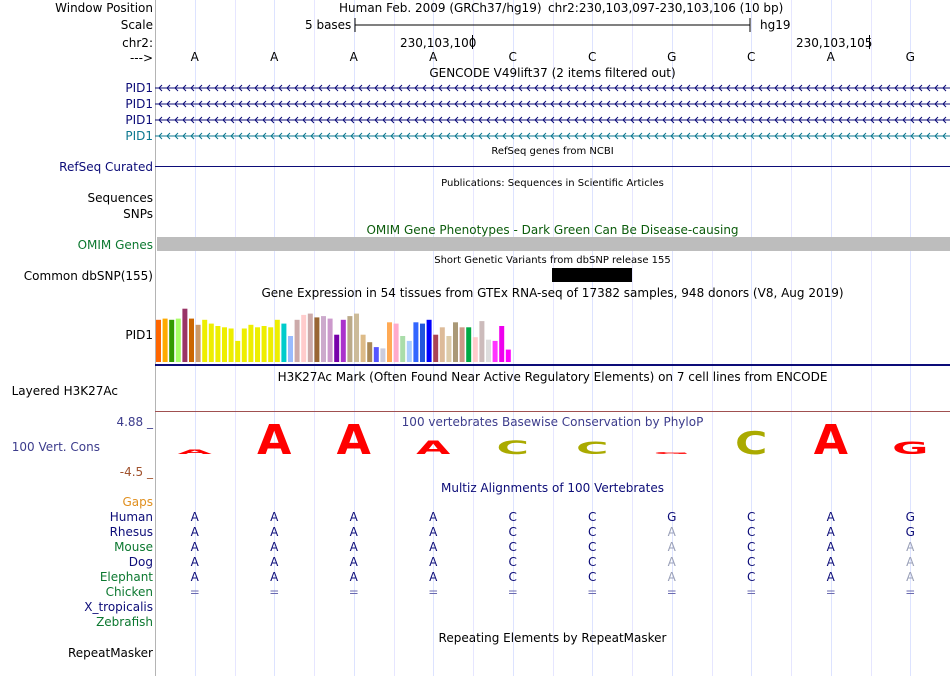 This screenshot has height=676, width=950. I want to click on gtex-bar-chart, so click(345, 330).